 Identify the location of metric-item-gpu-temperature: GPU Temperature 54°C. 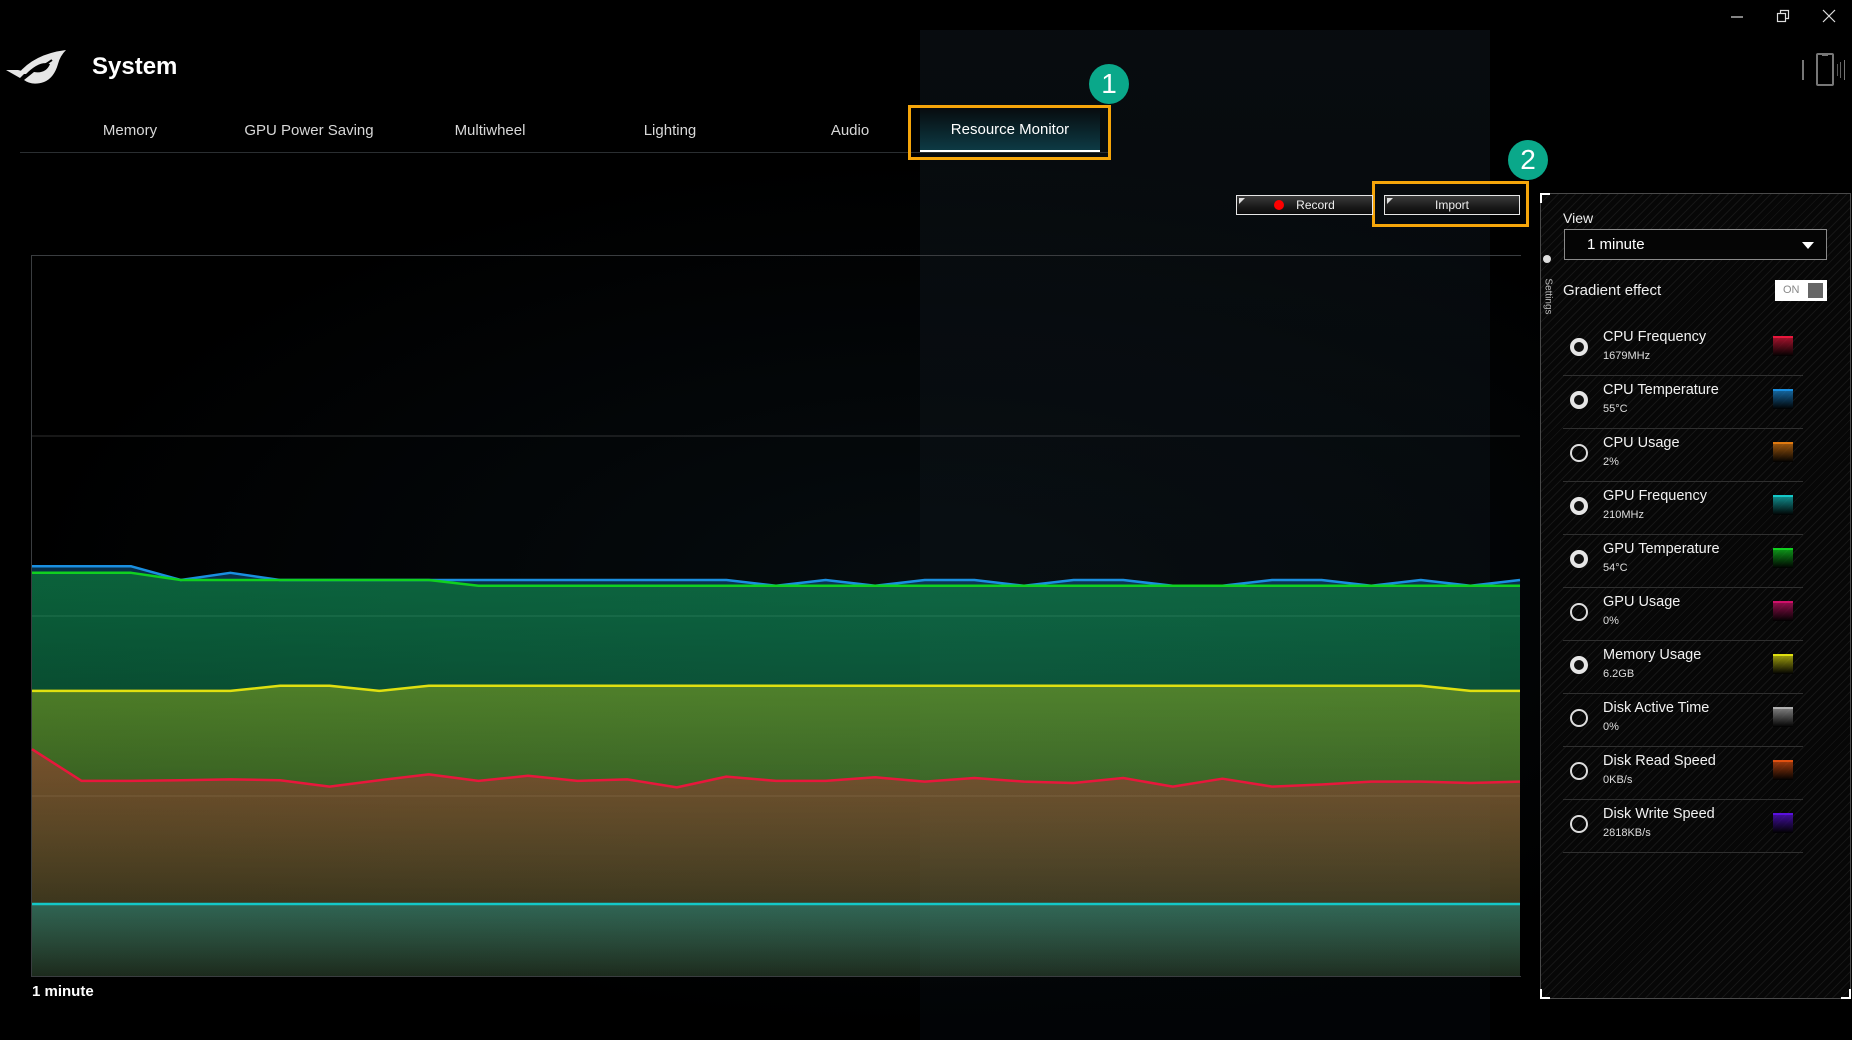
(1683, 561).